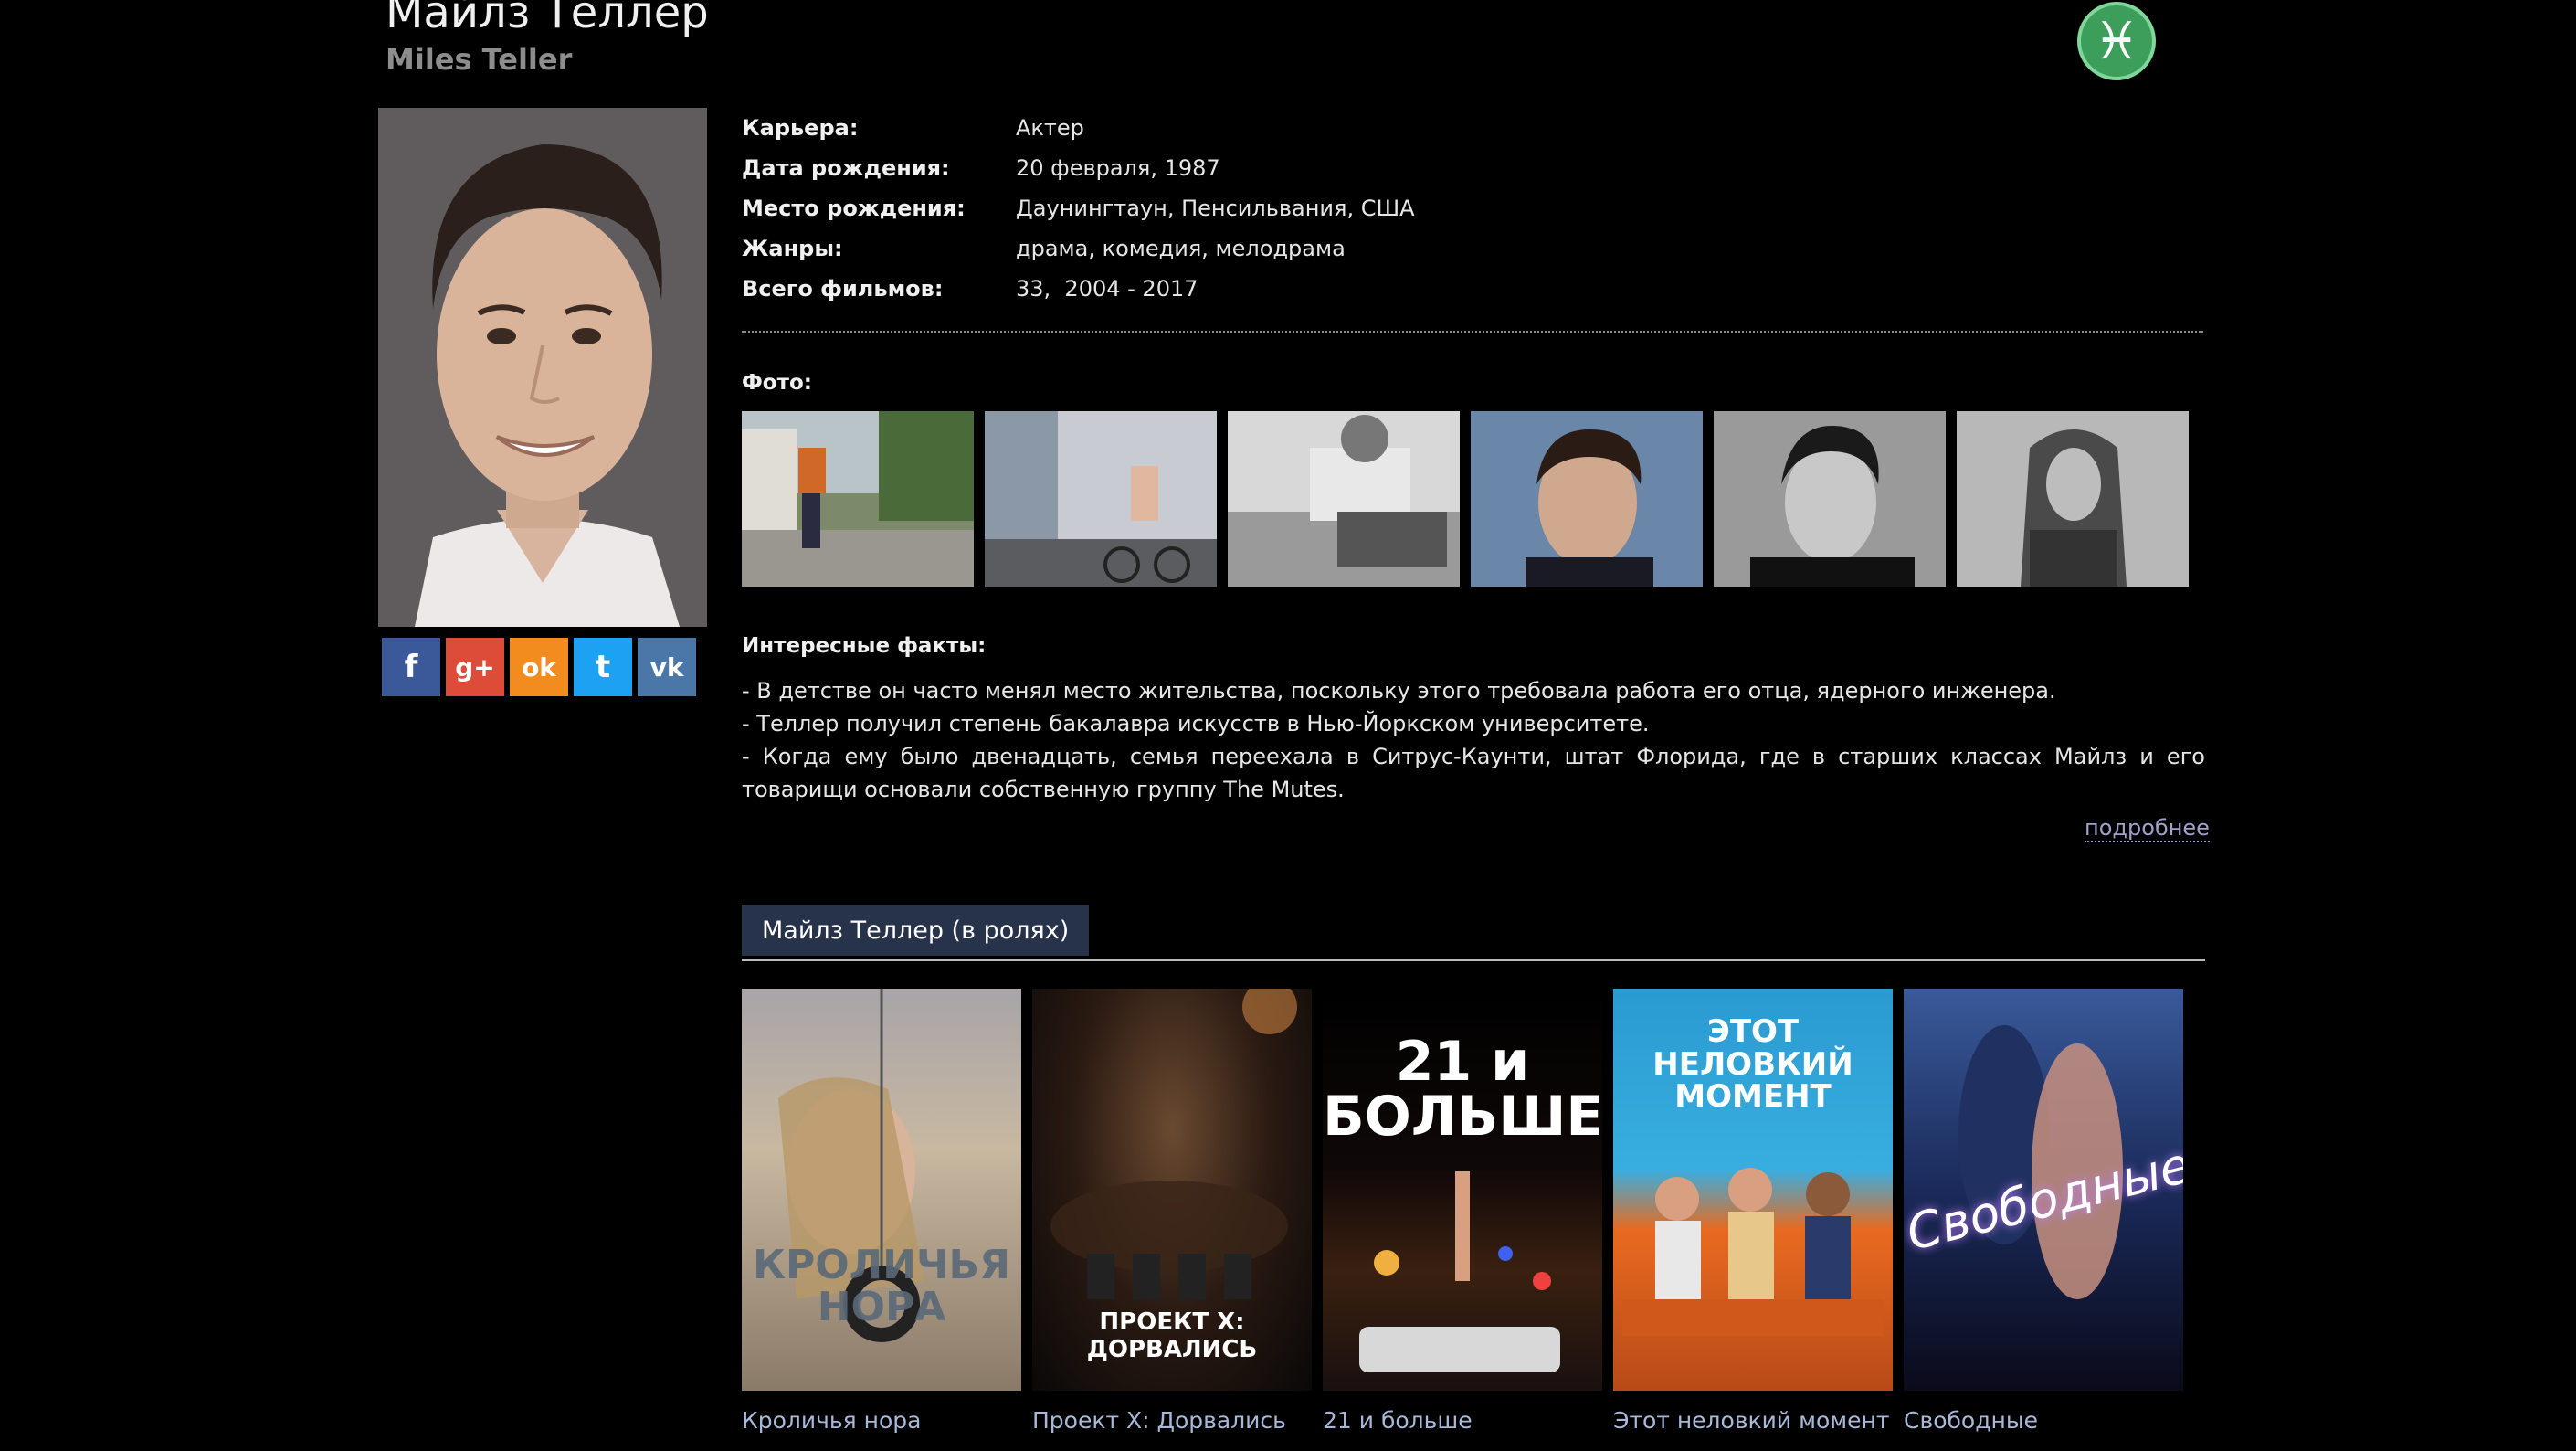  I want to click on actor-portrait, so click(542, 368).